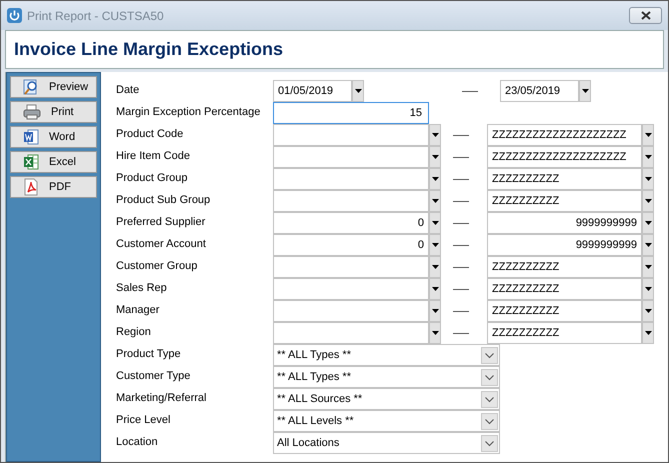 The width and height of the screenshot is (669, 463). I want to click on spreadsheet-icon, so click(31, 162).